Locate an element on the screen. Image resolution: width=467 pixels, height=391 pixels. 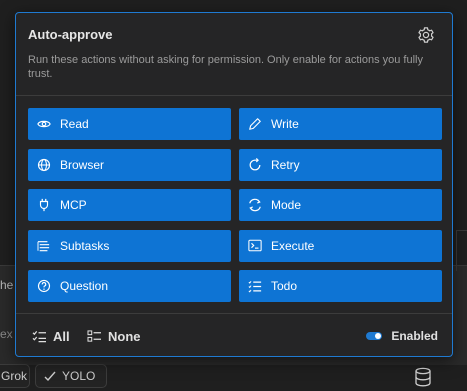
write-label: Write is located at coordinates (285, 124).